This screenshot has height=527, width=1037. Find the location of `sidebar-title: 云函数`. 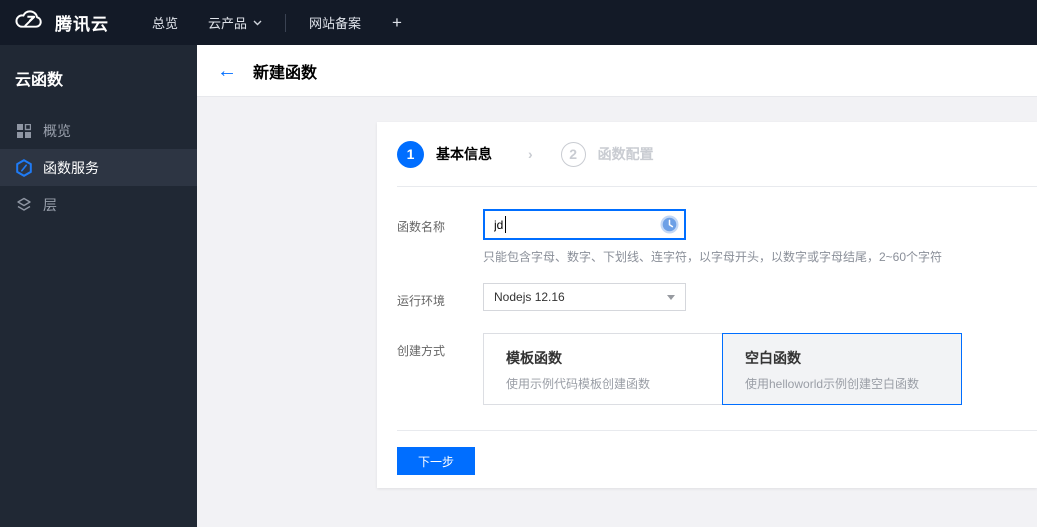

sidebar-title: 云函数 is located at coordinates (39, 80).